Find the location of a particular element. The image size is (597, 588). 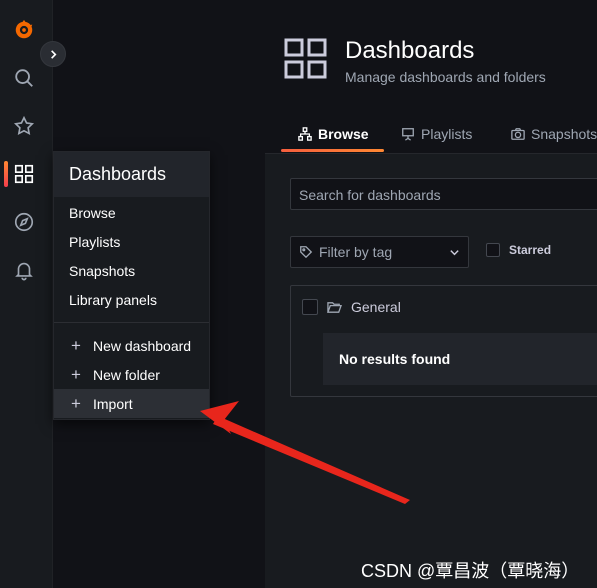

active-tab-underline is located at coordinates (332, 150).